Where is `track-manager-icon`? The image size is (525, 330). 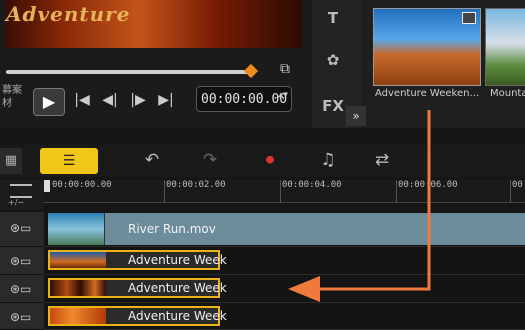
track-manager-icon is located at coordinates (21, 191).